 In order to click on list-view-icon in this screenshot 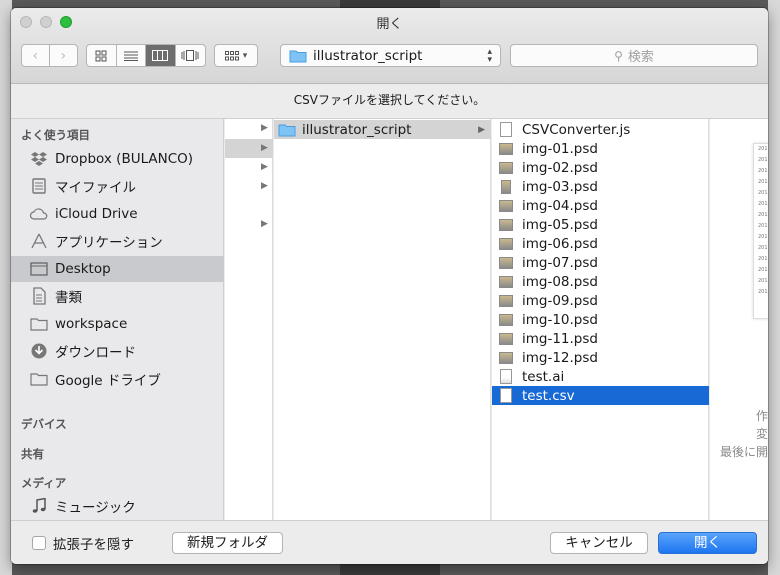, I will do `click(130, 56)`.